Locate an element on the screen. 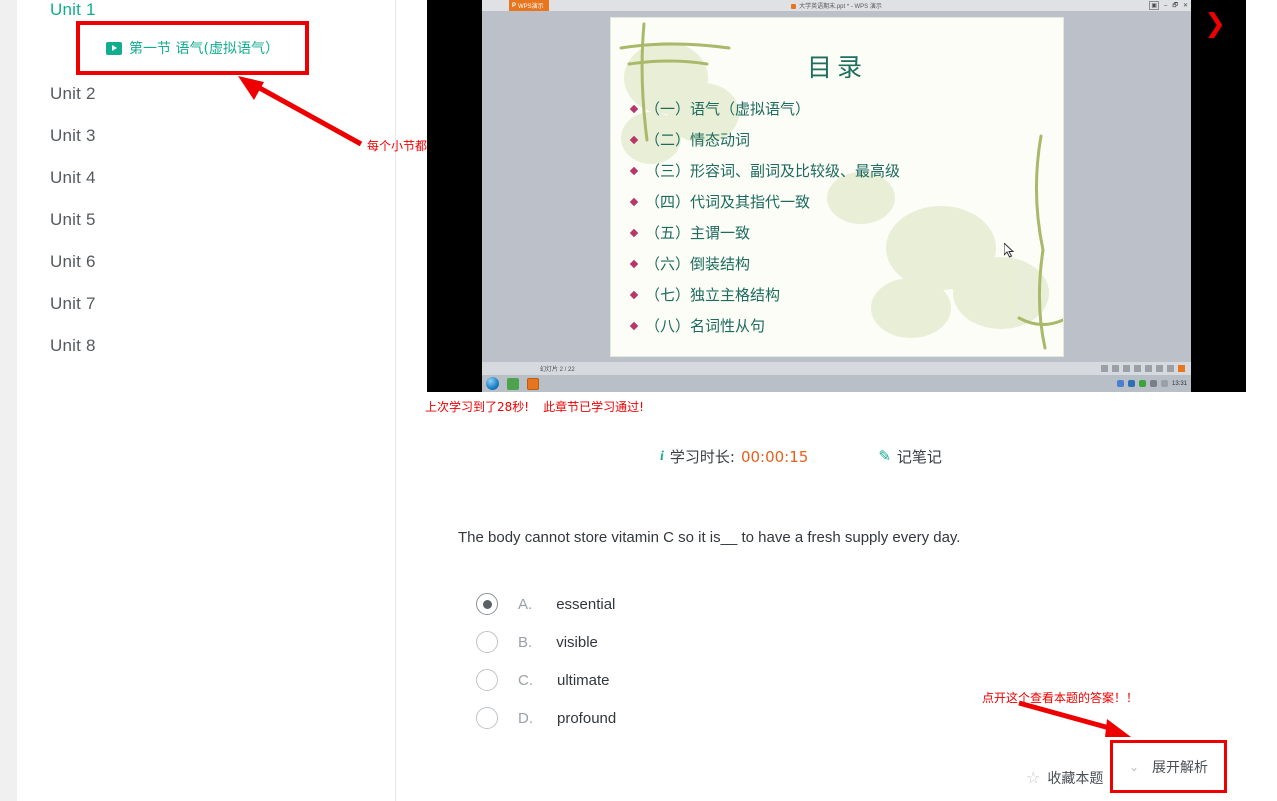 This screenshot has height=801, width=1277. toc-item: （八）名词性从句 is located at coordinates (841, 325).